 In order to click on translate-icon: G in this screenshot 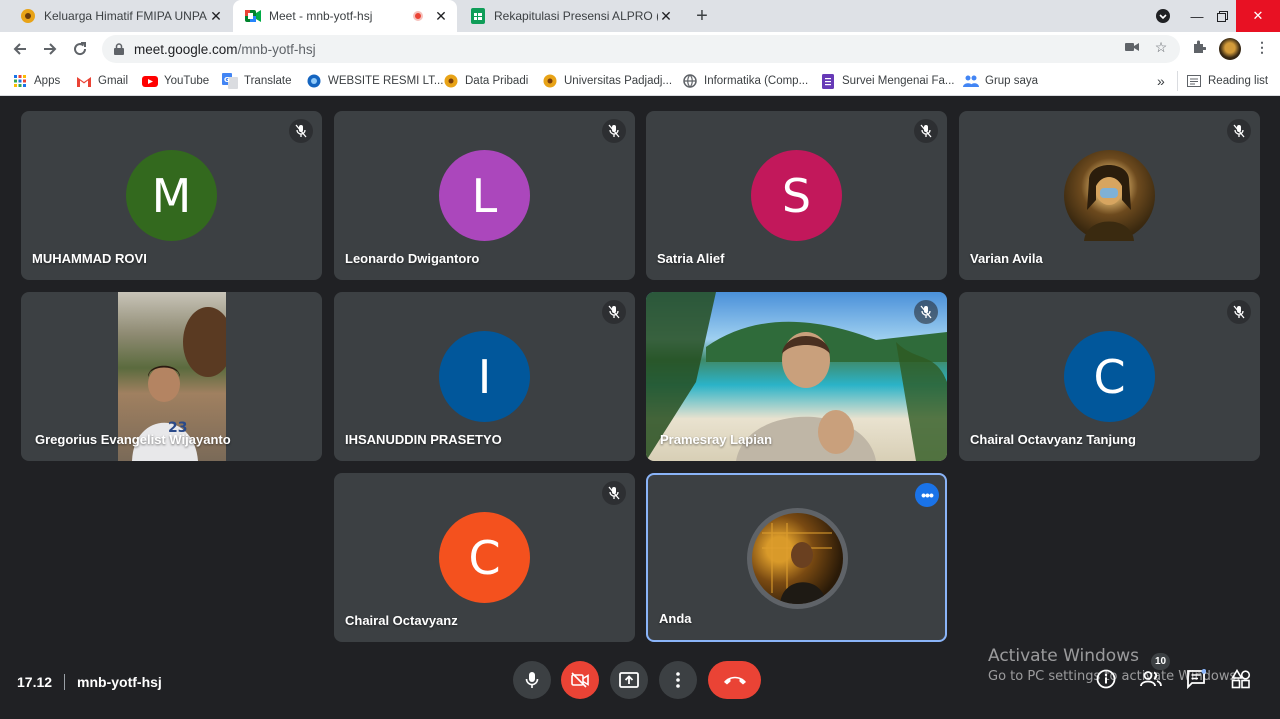, I will do `click(230, 81)`.